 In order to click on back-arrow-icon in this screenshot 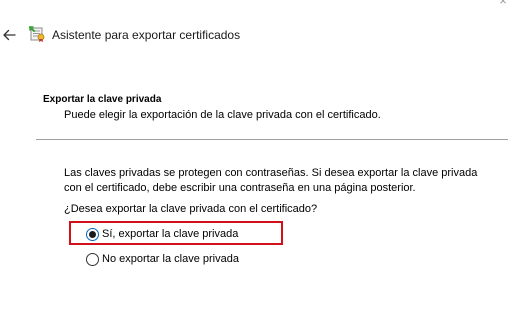, I will do `click(9, 35)`.